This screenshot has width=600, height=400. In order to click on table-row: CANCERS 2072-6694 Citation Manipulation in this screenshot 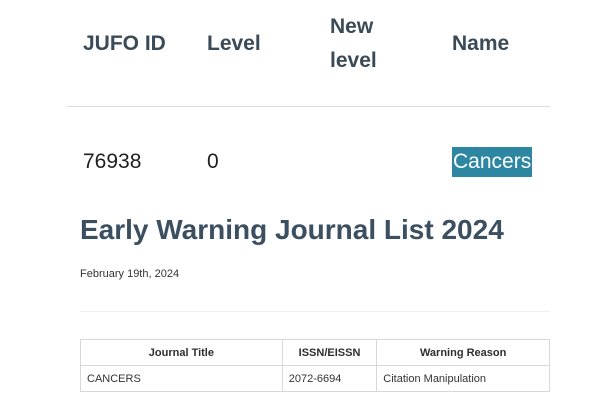, I will do `click(315, 378)`.